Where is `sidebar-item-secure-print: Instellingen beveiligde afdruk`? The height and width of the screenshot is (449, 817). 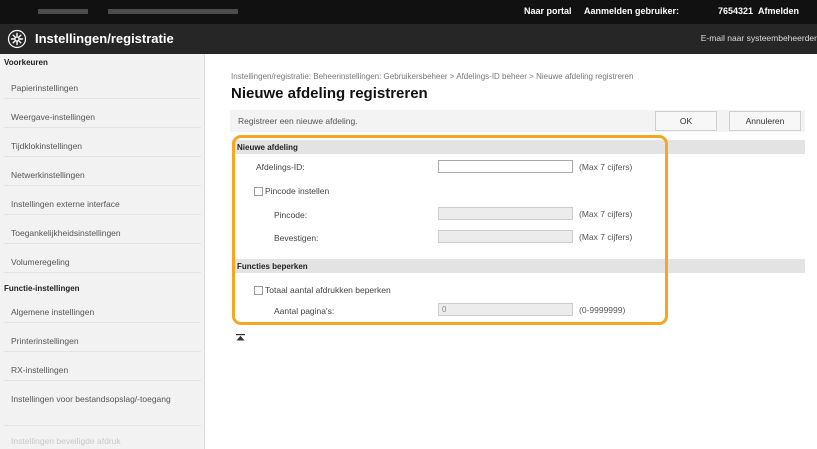
sidebar-item-secure-print: Instellingen beveiligde afdruk is located at coordinates (102, 439).